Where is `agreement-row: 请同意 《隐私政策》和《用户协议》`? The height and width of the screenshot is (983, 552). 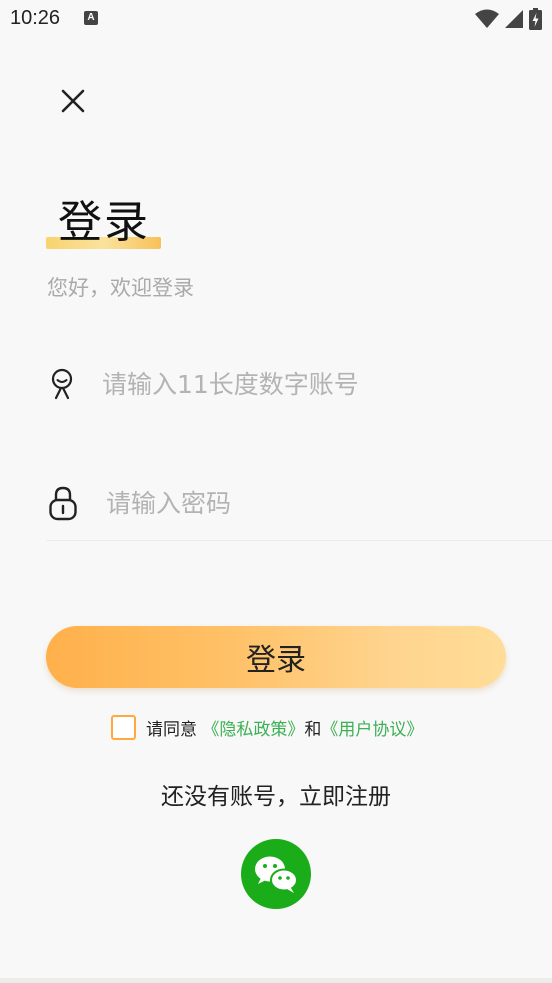
agreement-row: 请同意 《隐私政策》和《用户协议》 is located at coordinates (267, 727).